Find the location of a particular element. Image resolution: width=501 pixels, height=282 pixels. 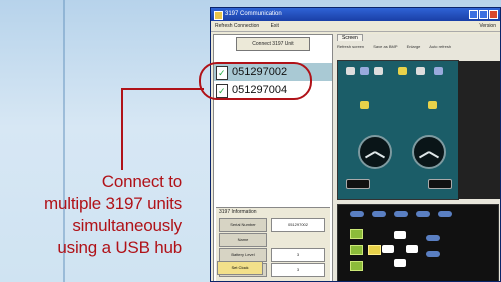

callout-line: multiple 3197 units is located at coordinates (113, 203).